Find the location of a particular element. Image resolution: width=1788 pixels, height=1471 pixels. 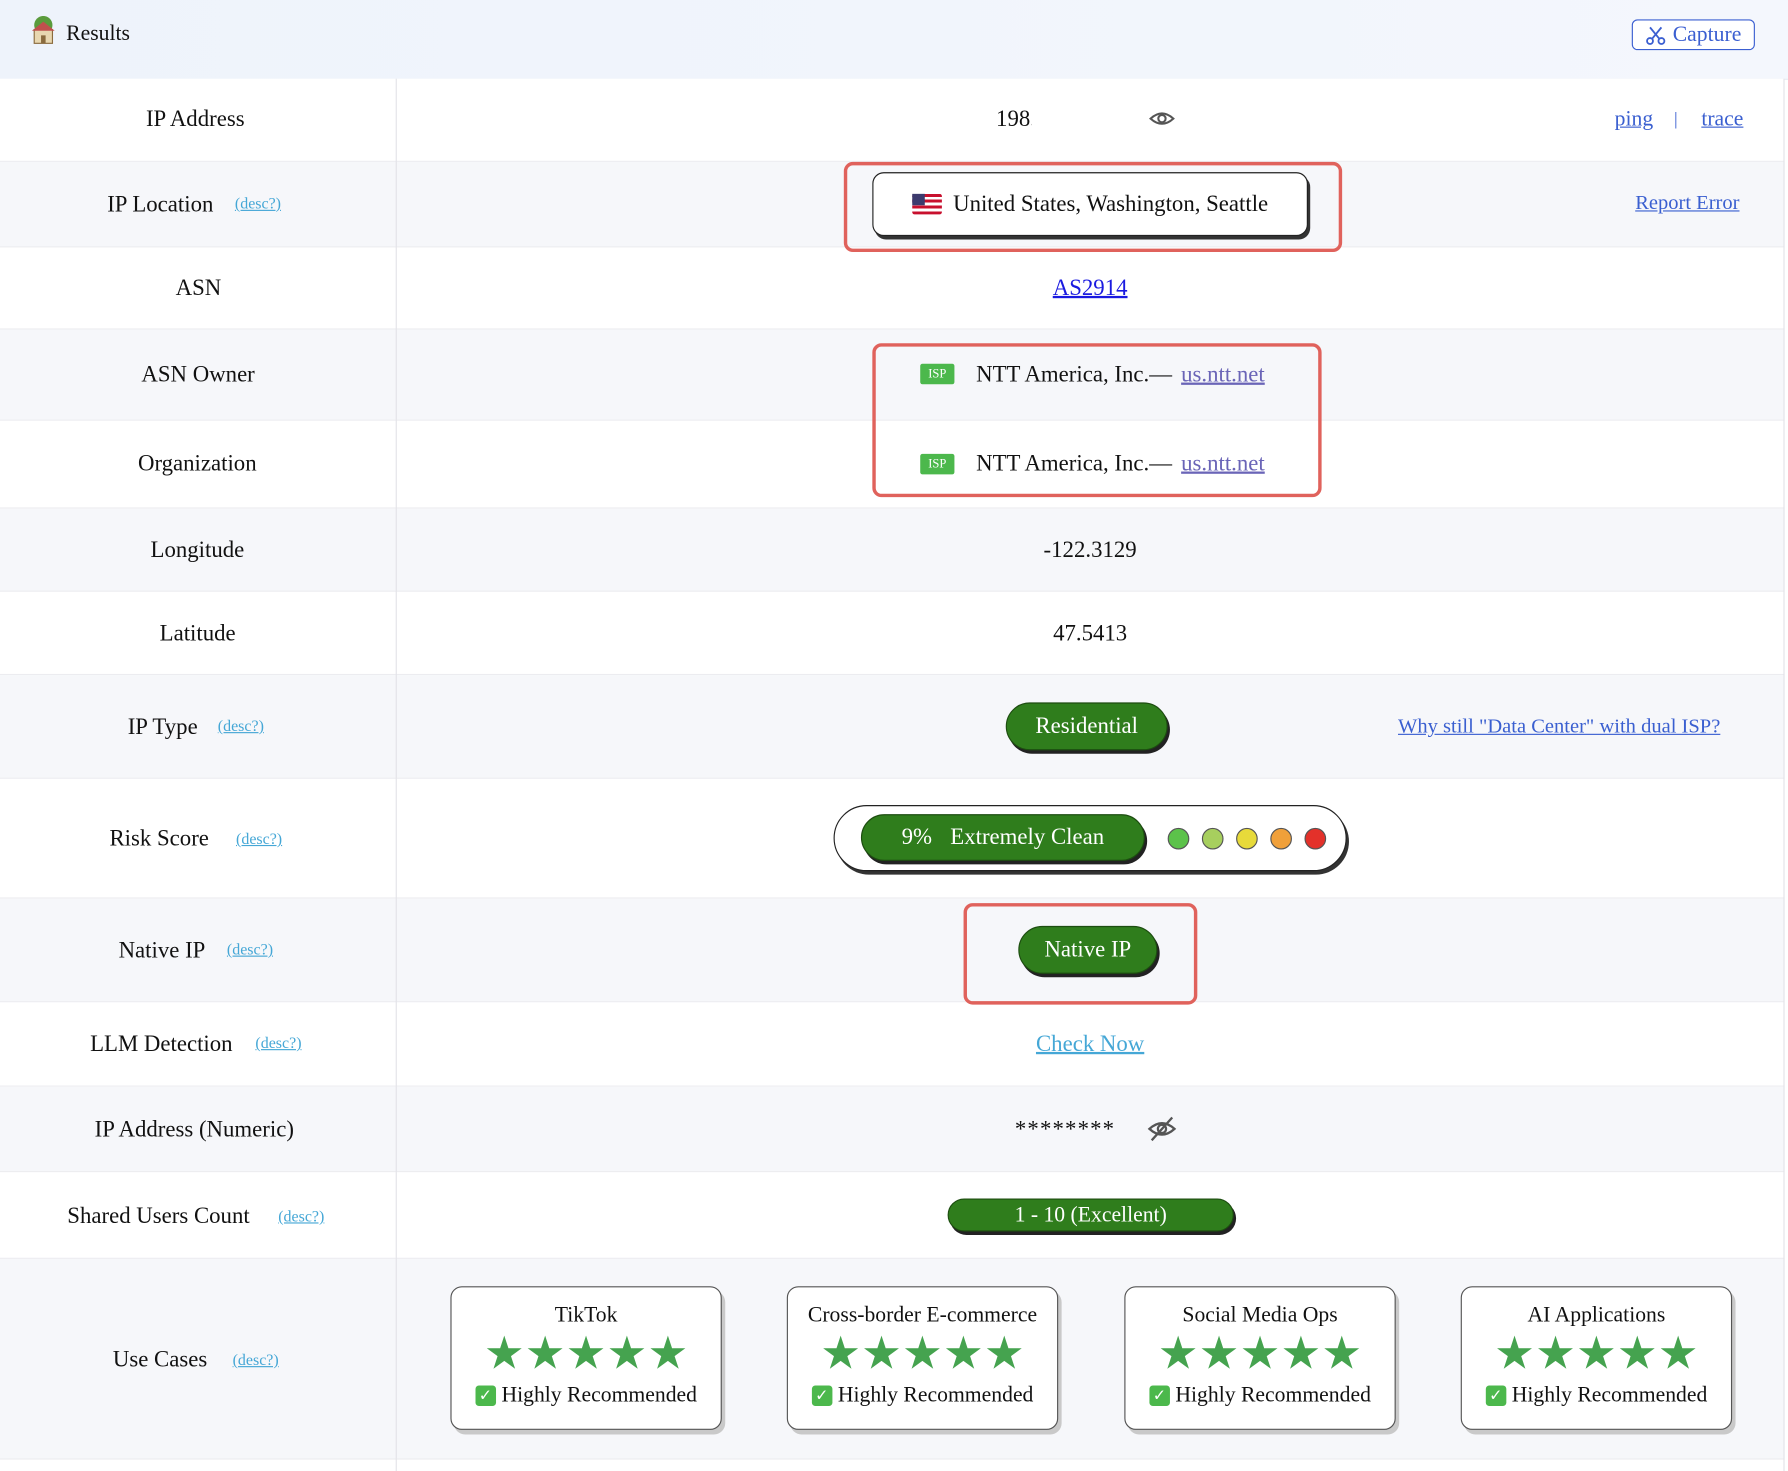

use-cases-label: Use Cases is located at coordinates (160, 1360).